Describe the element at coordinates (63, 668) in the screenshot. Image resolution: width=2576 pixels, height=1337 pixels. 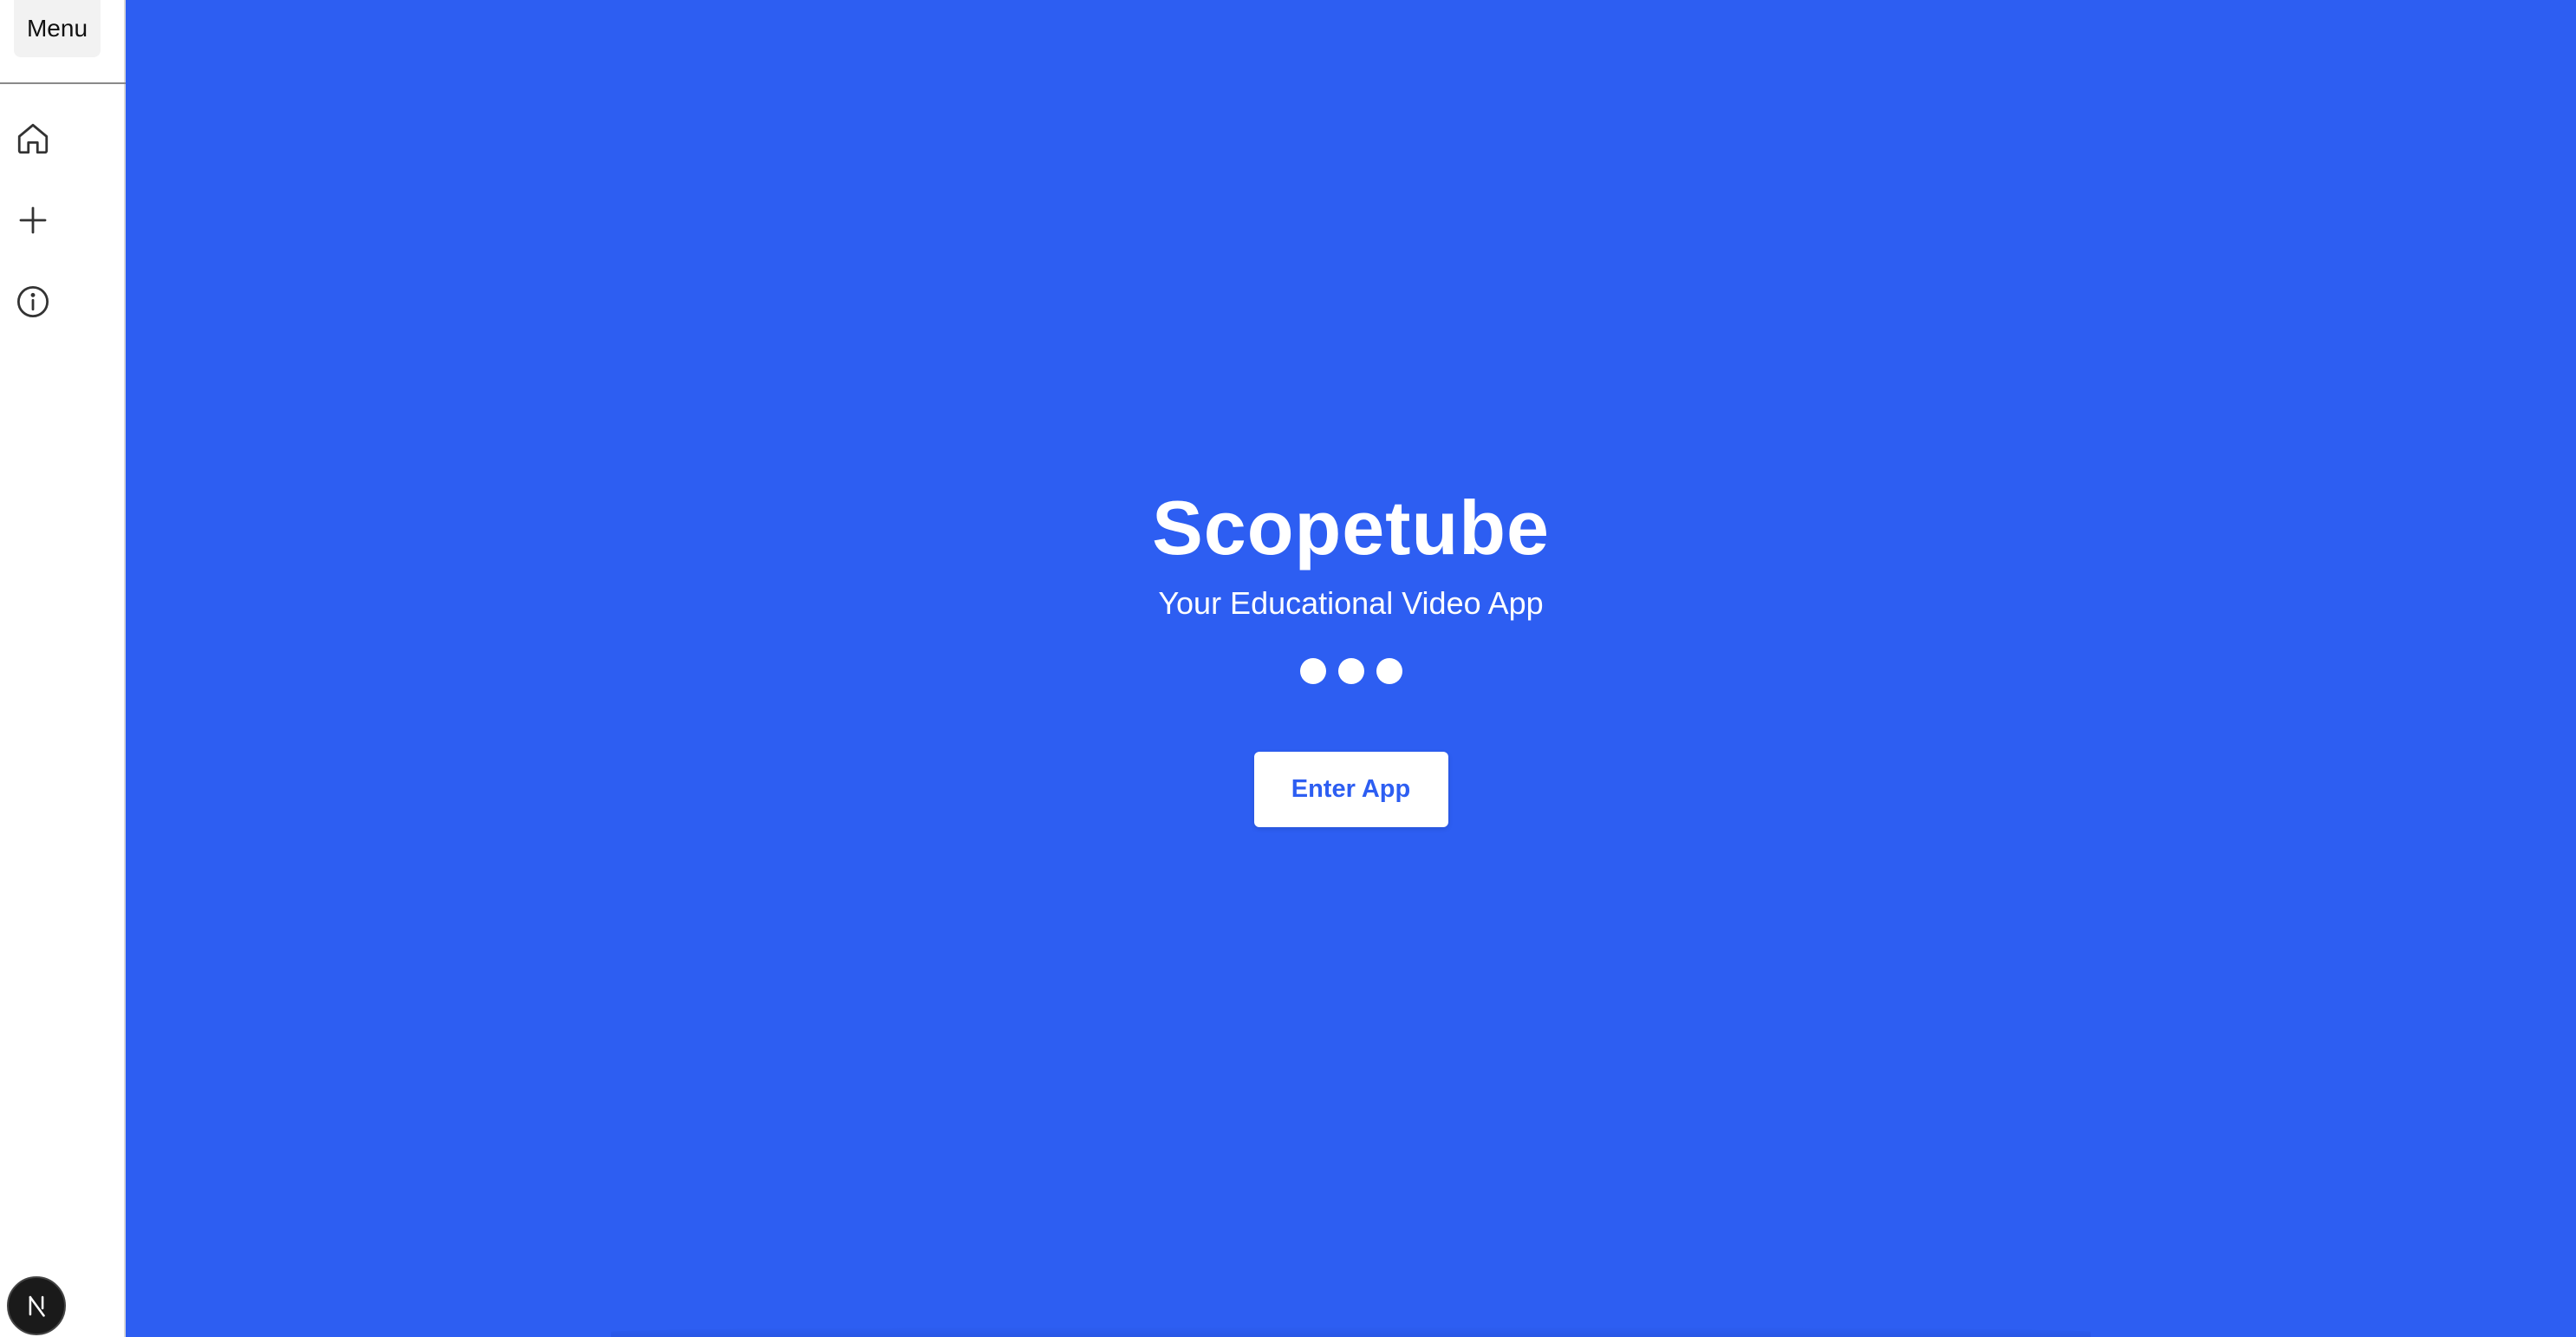
I see `sidebar: Menu` at that location.